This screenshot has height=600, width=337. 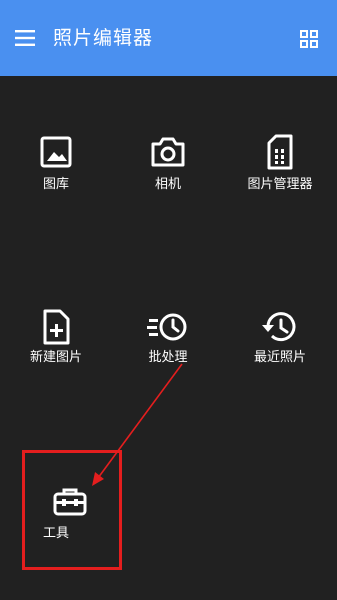 What do you see at coordinates (55, 357) in the screenshot?
I see `tile-label: 新建图片` at bounding box center [55, 357].